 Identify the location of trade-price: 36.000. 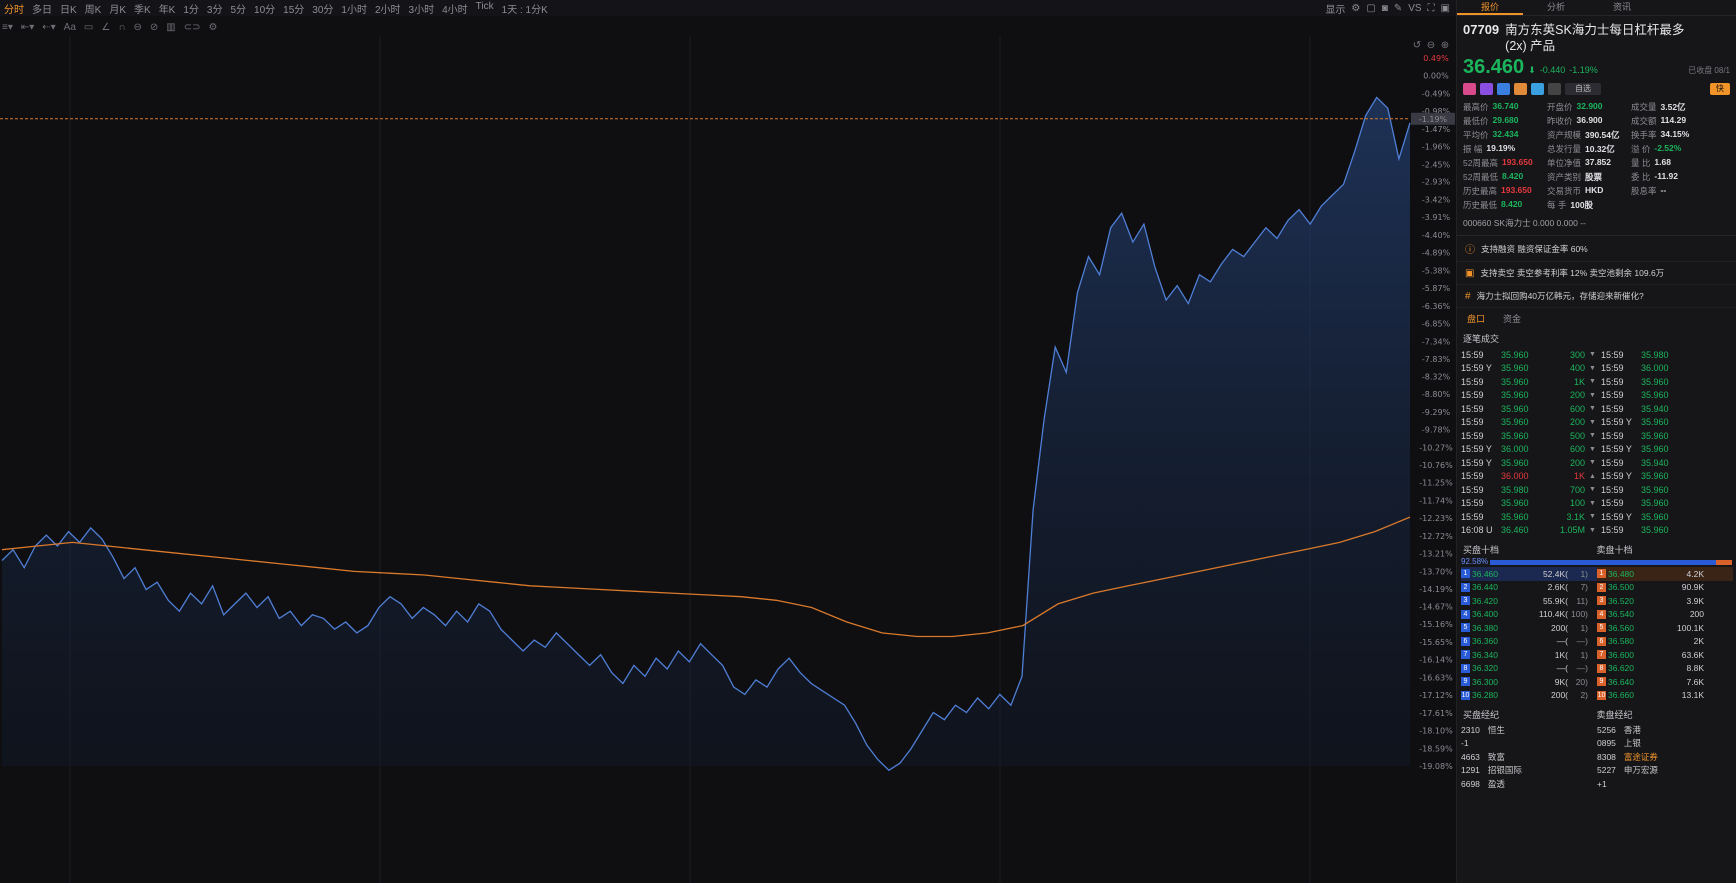
(1515, 476).